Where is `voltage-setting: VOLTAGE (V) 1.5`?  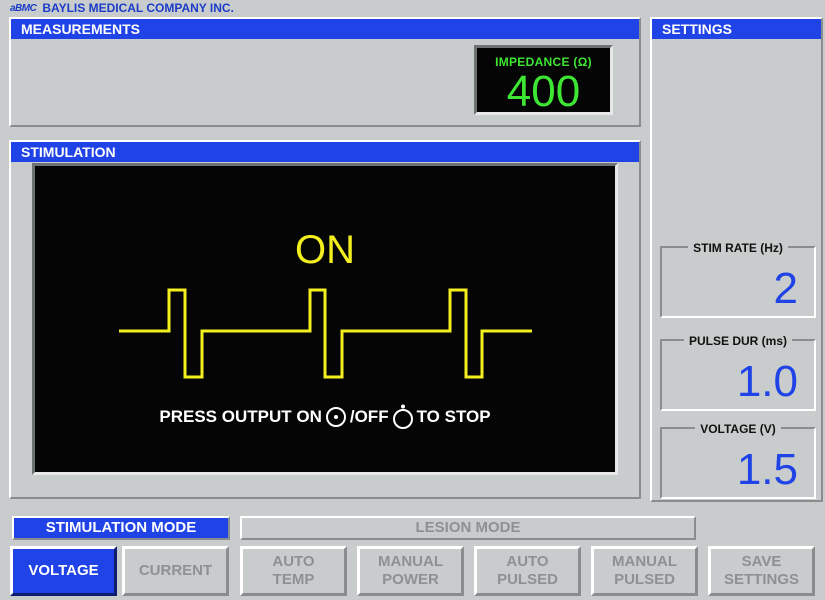 voltage-setting: VOLTAGE (V) 1.5 is located at coordinates (738, 460).